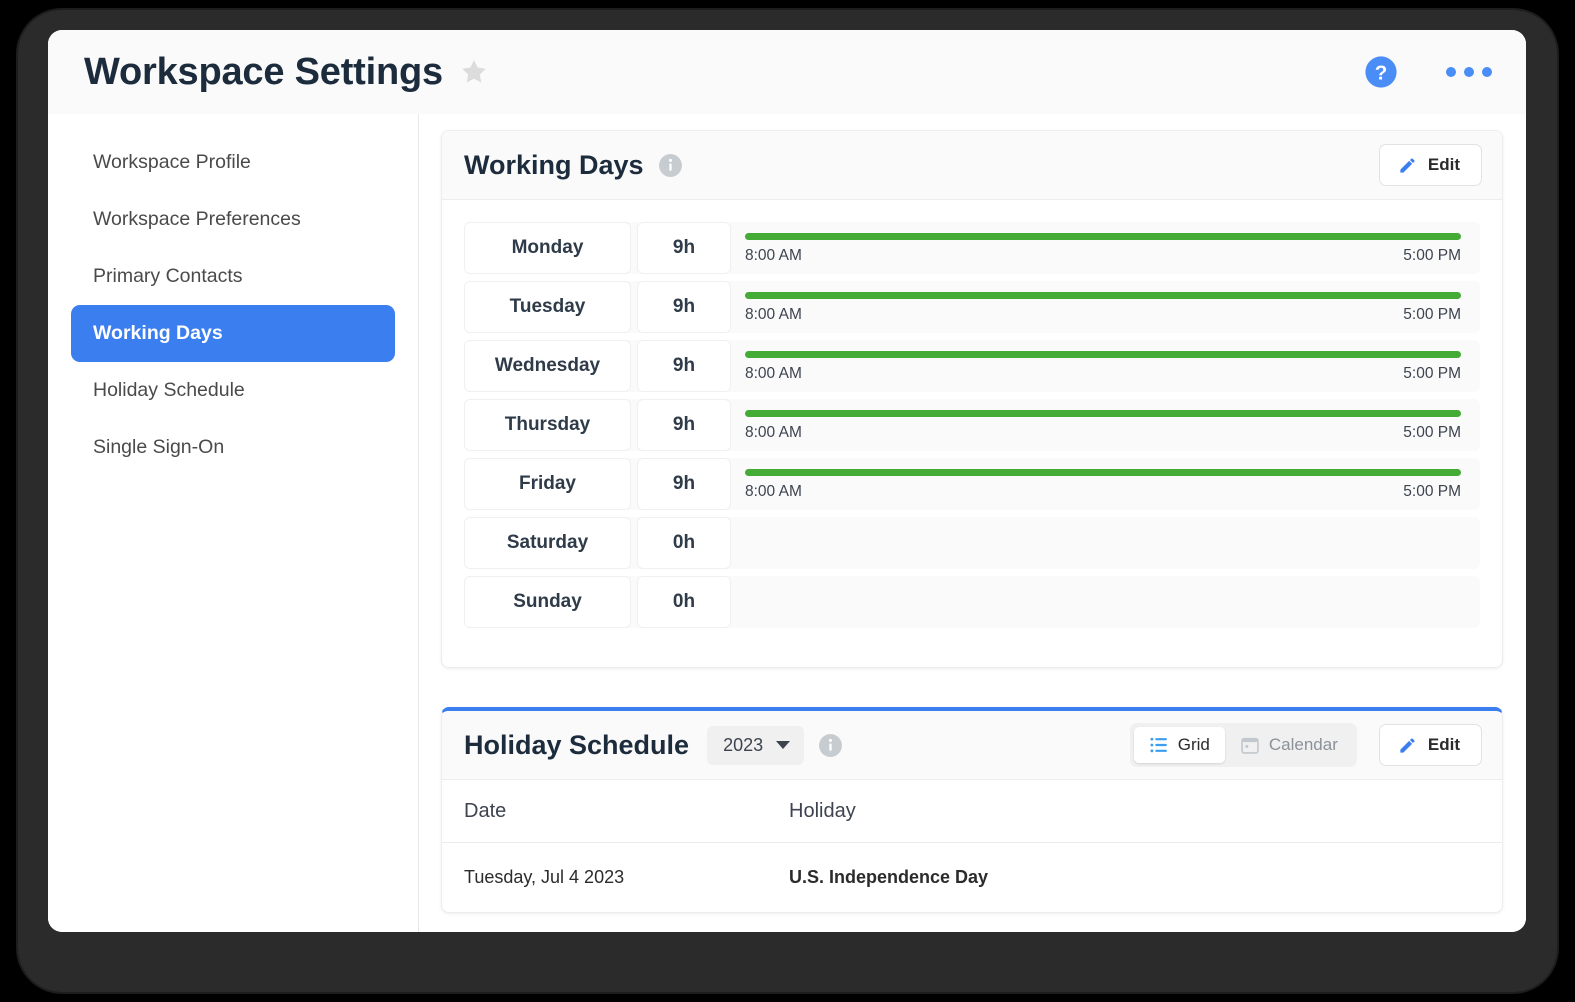 Image resolution: width=1575 pixels, height=1002 pixels. I want to click on day-row: Wednesday 9h 8:00 AM 5:00 PM, so click(972, 366).